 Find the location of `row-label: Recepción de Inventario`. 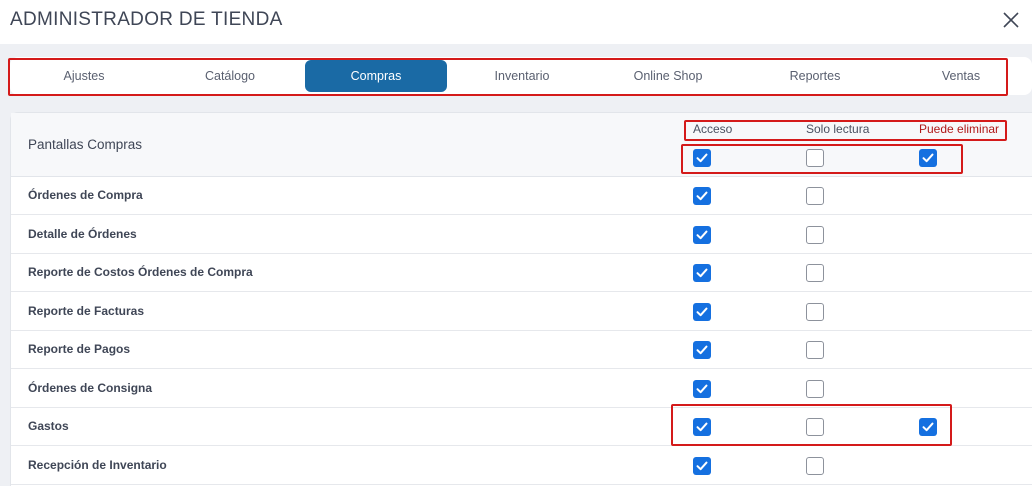

row-label: Recepción de Inventario is located at coordinates (97, 465).